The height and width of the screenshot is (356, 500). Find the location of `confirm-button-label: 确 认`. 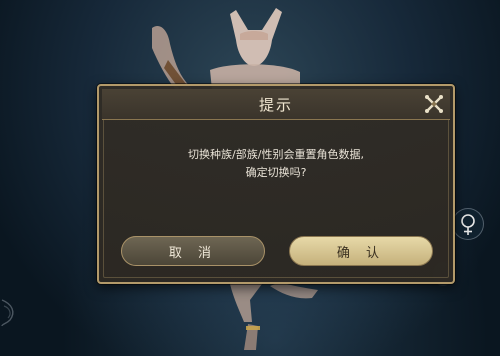

confirm-button-label: 确 认 is located at coordinates (361, 253).